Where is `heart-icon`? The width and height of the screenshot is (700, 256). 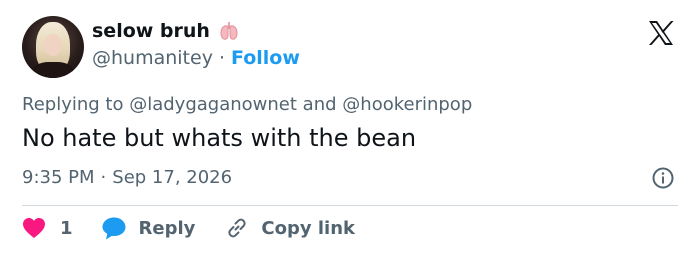 heart-icon is located at coordinates (34, 228).